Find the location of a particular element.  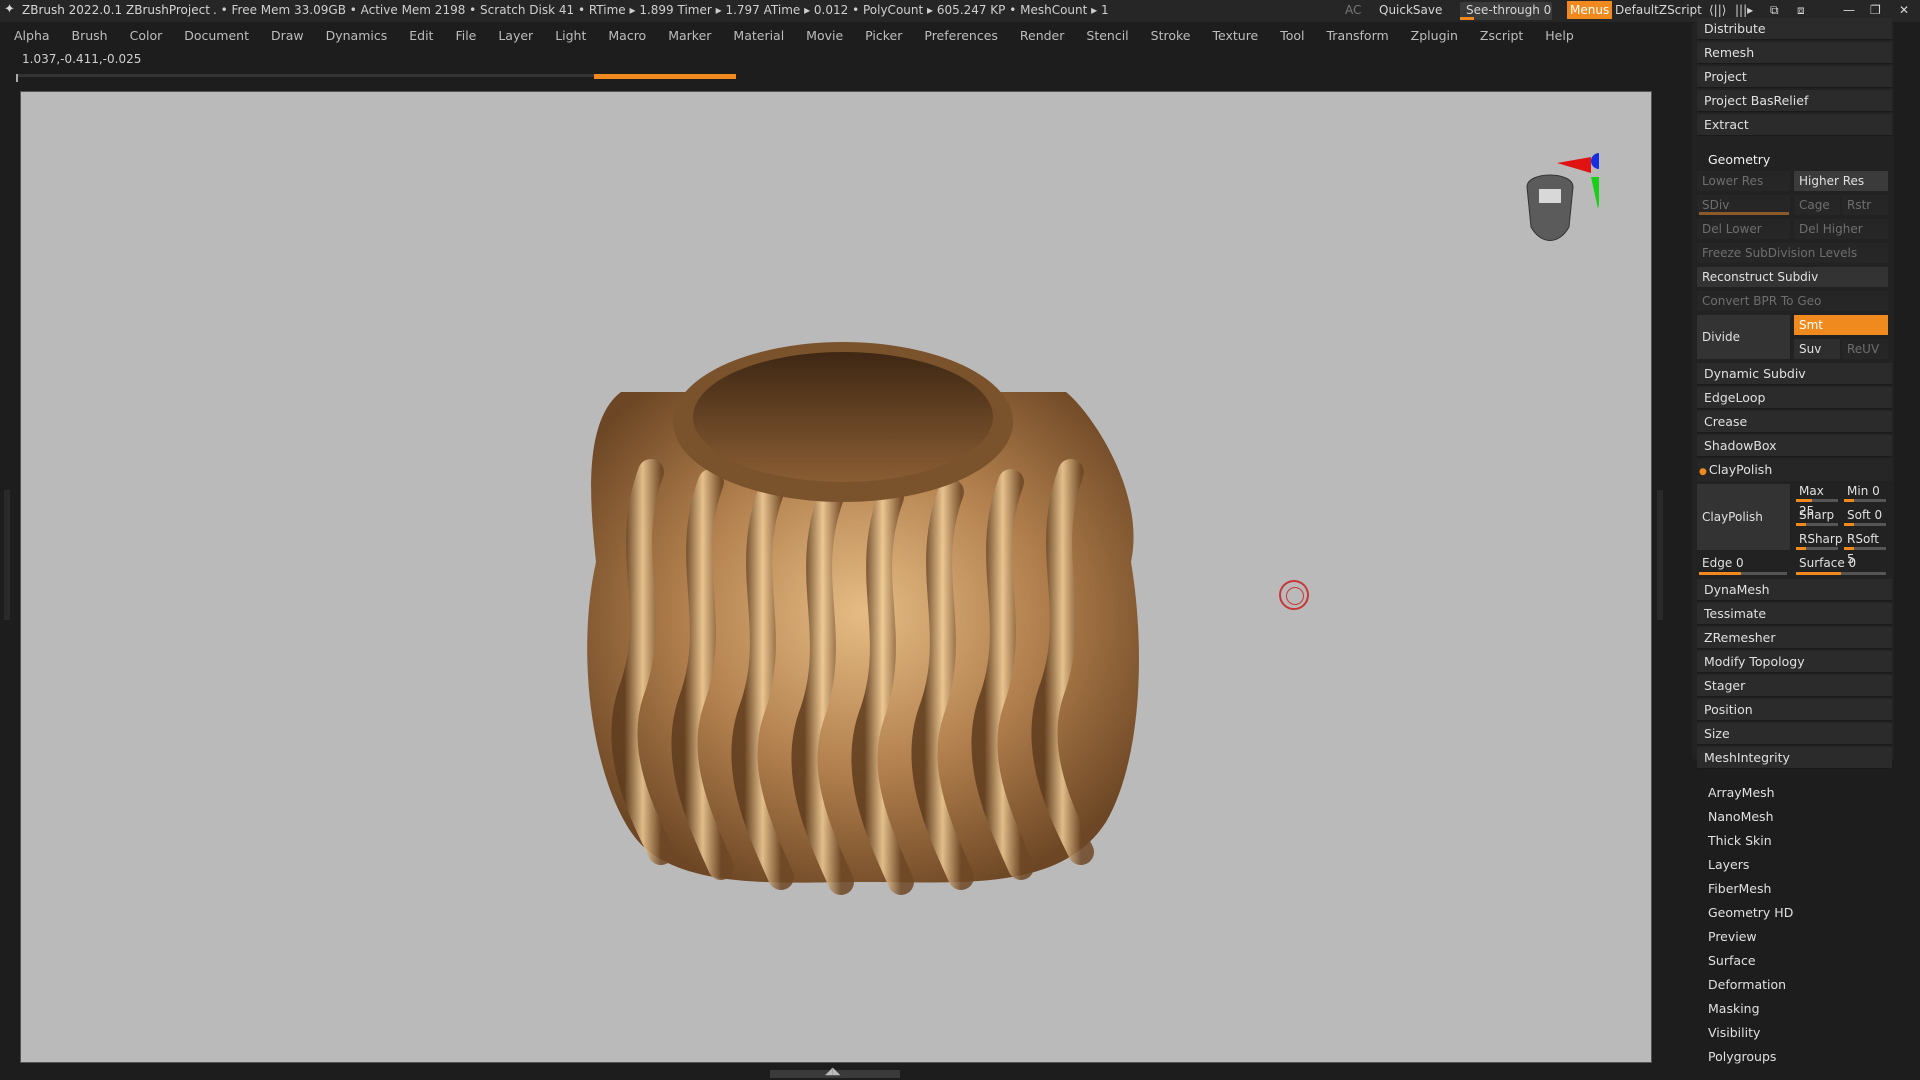

sharp-slider-track is located at coordinates (1817, 524).